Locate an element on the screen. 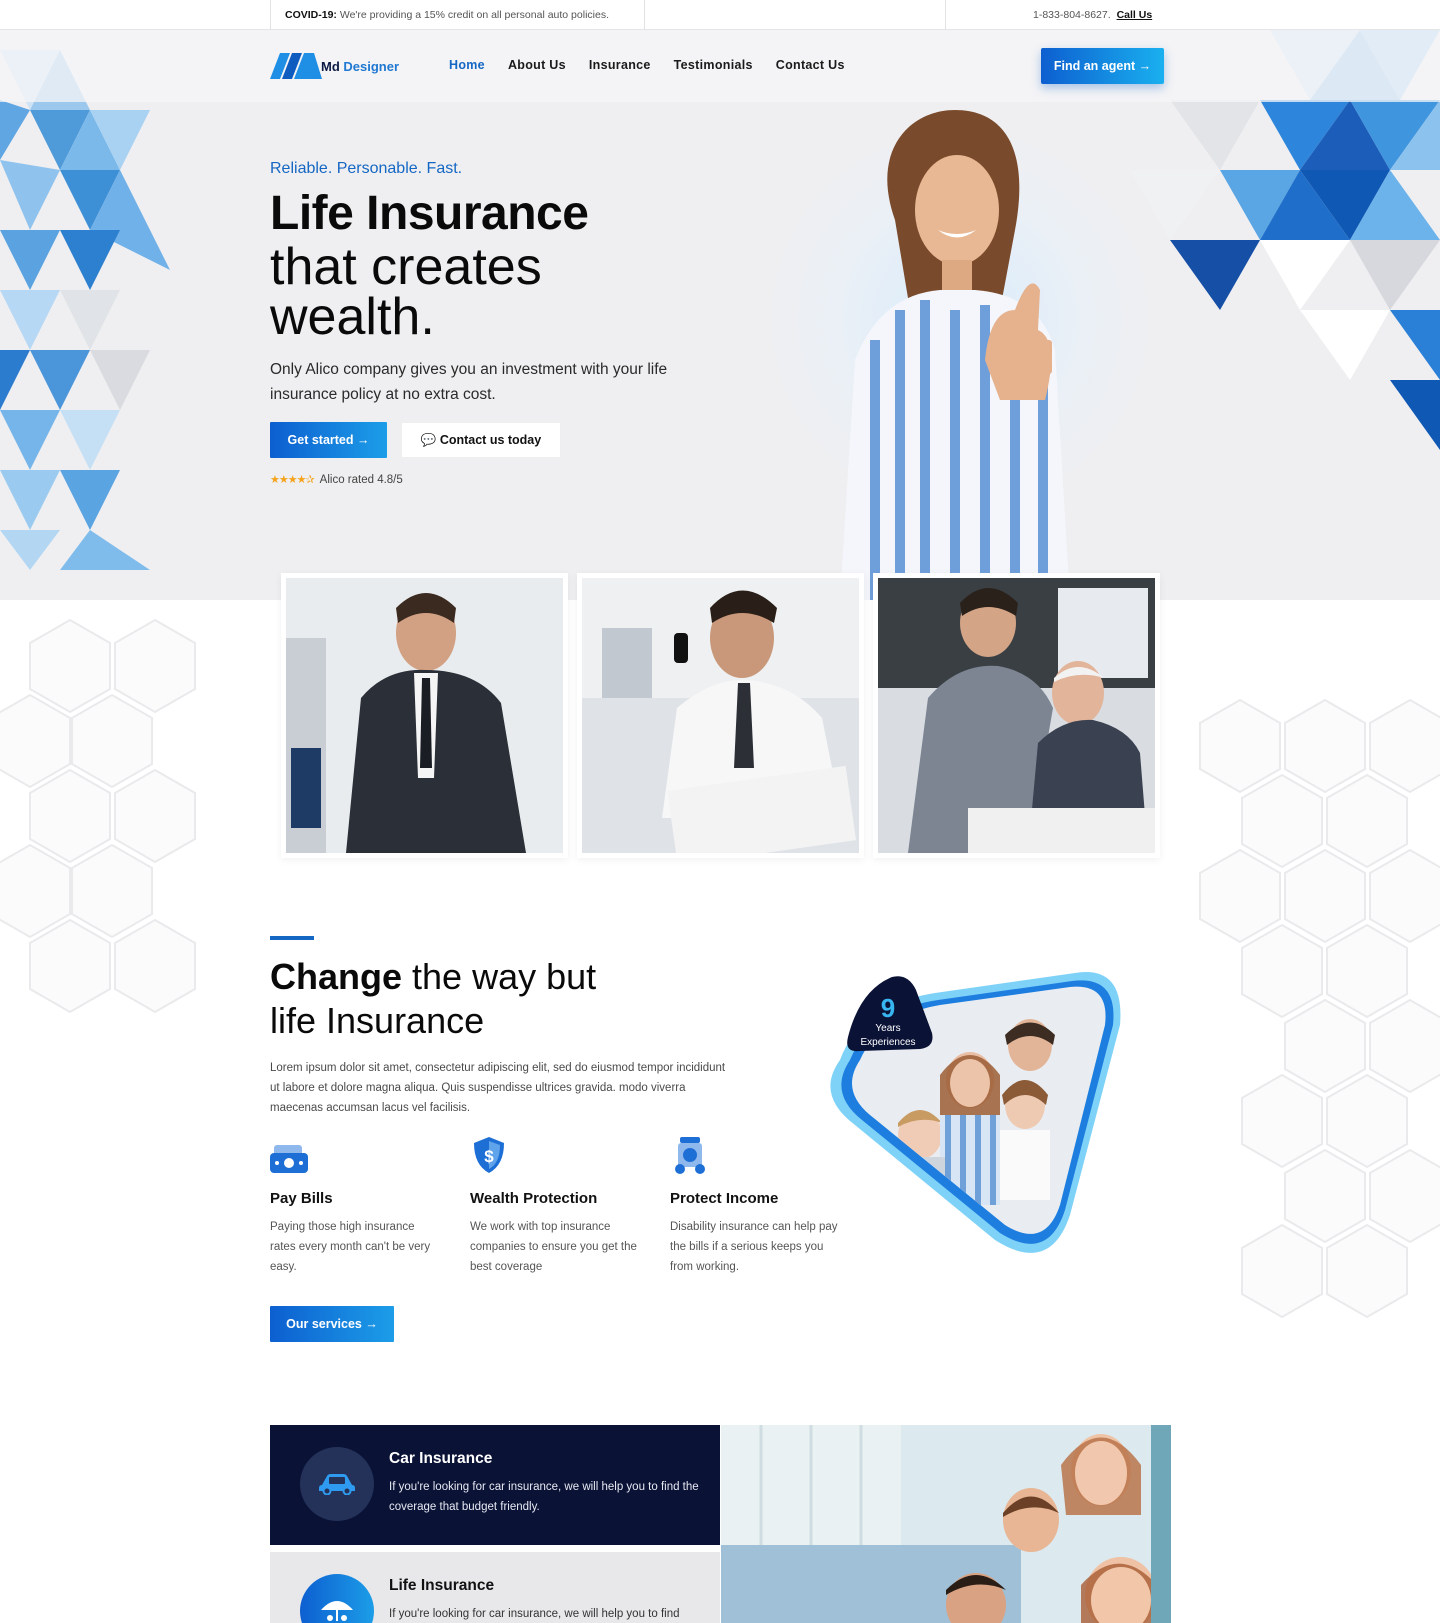 The height and width of the screenshot is (1623, 1440). rating-row: ★★★★✰ Alico rated 4.8/5 is located at coordinates (336, 480).